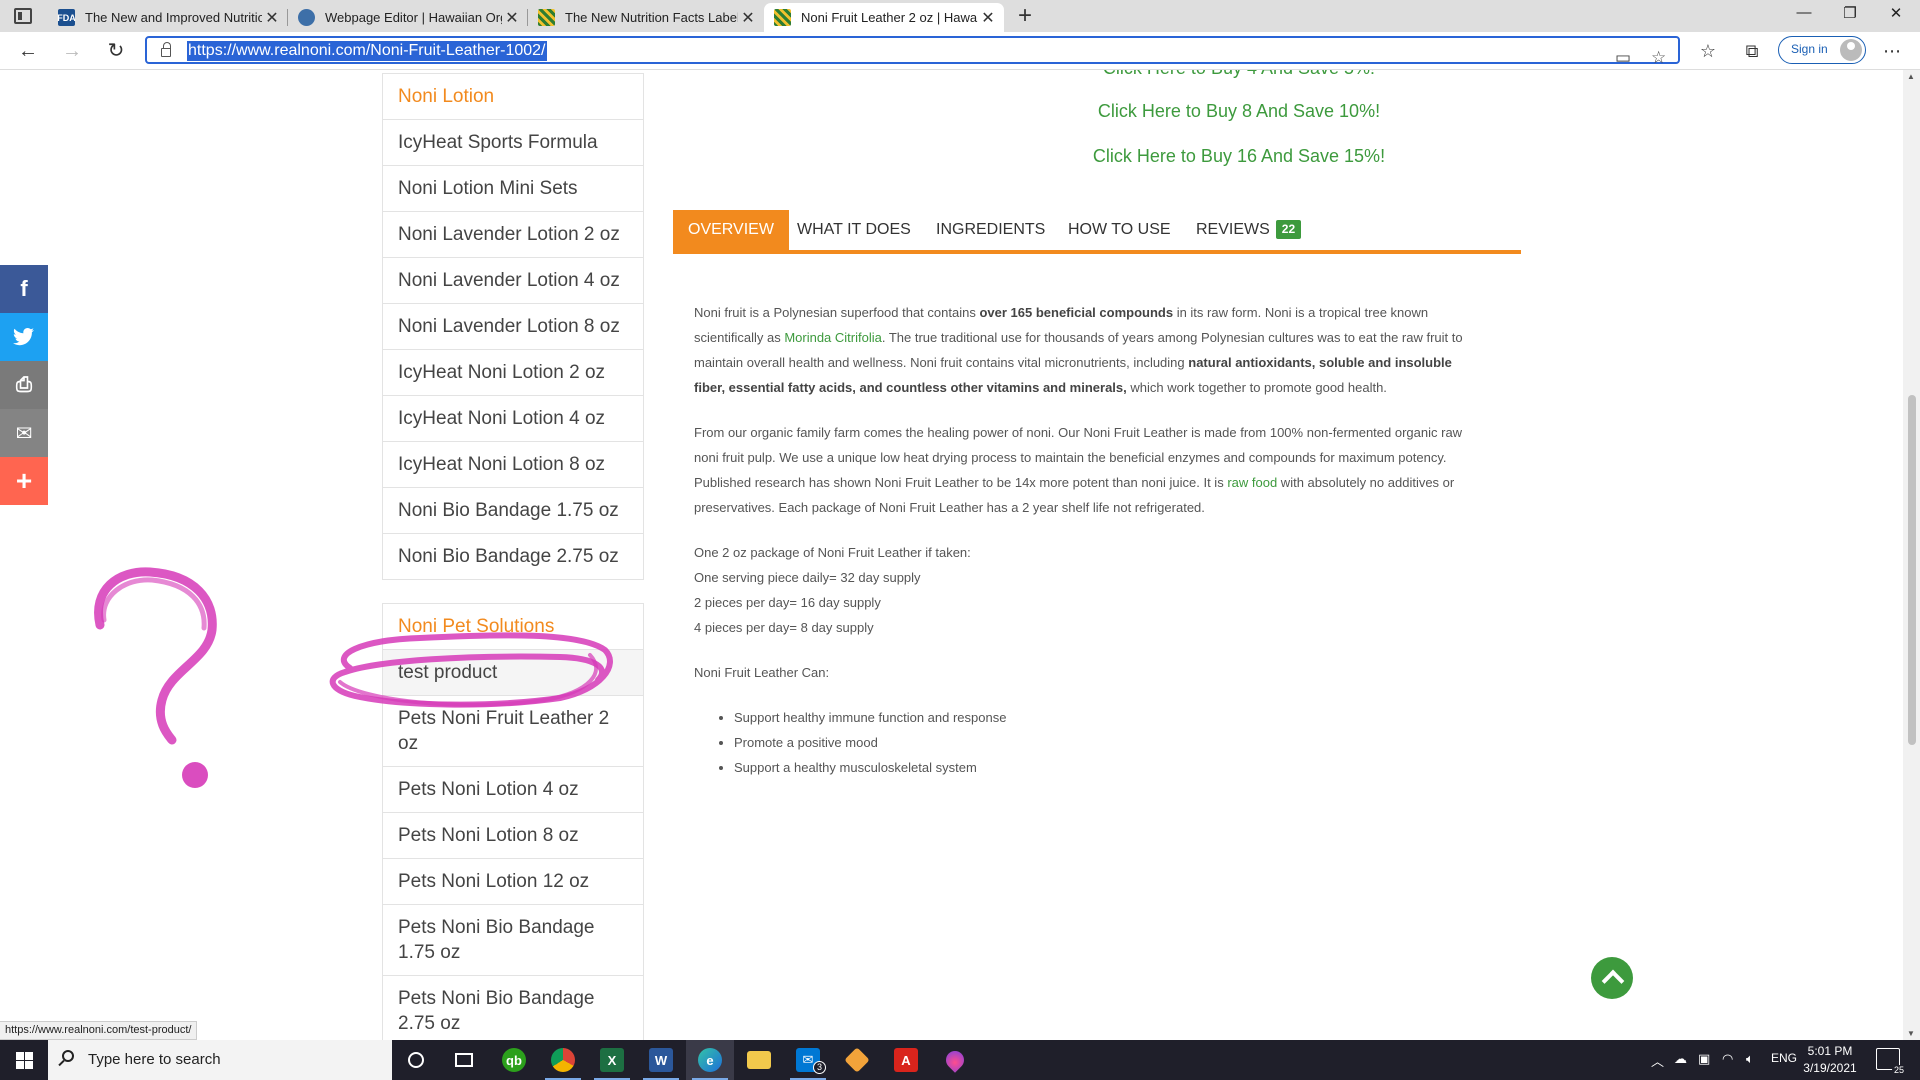 The image size is (1920, 1080). What do you see at coordinates (413, 17) in the screenshot?
I see `tab-title: Webpage Editor | Hawaiian Orga` at bounding box center [413, 17].